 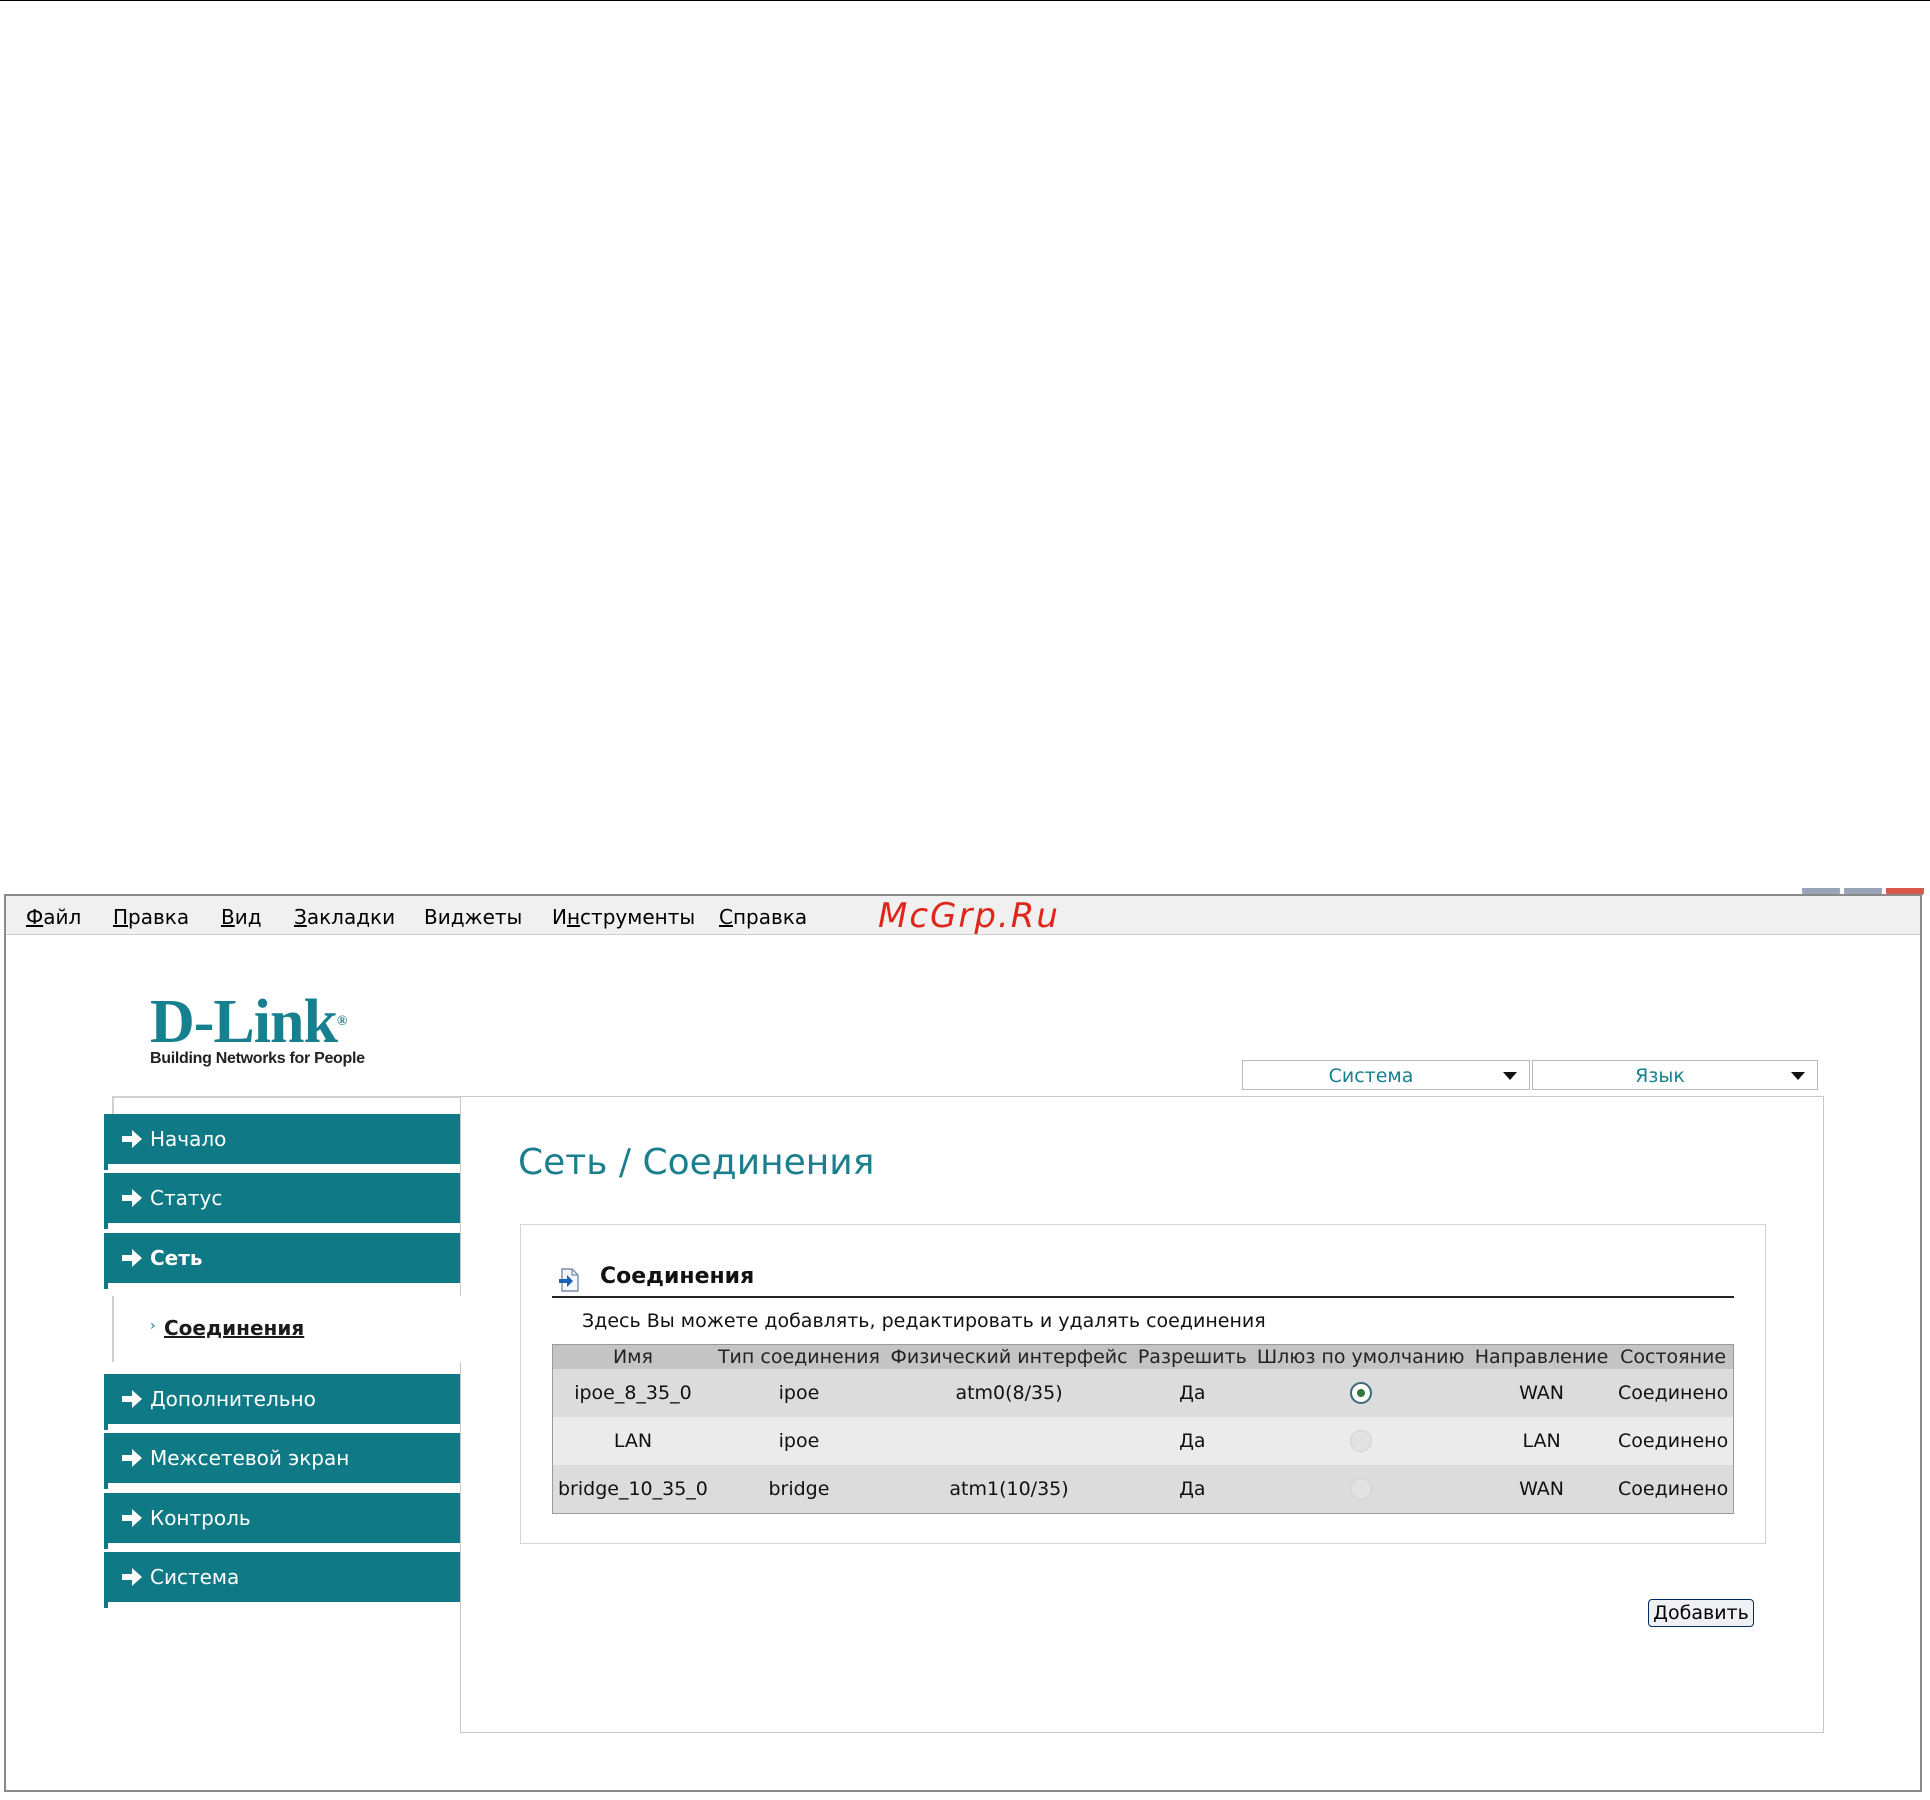 I want to click on sidebar-item-label: Начало, so click(x=188, y=1139).